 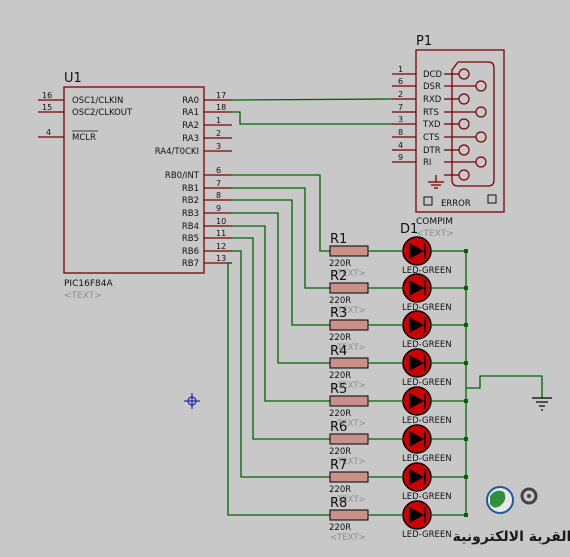 What do you see at coordinates (190, 252) in the screenshot?
I see `u1-pin-name-rb6: RB6` at bounding box center [190, 252].